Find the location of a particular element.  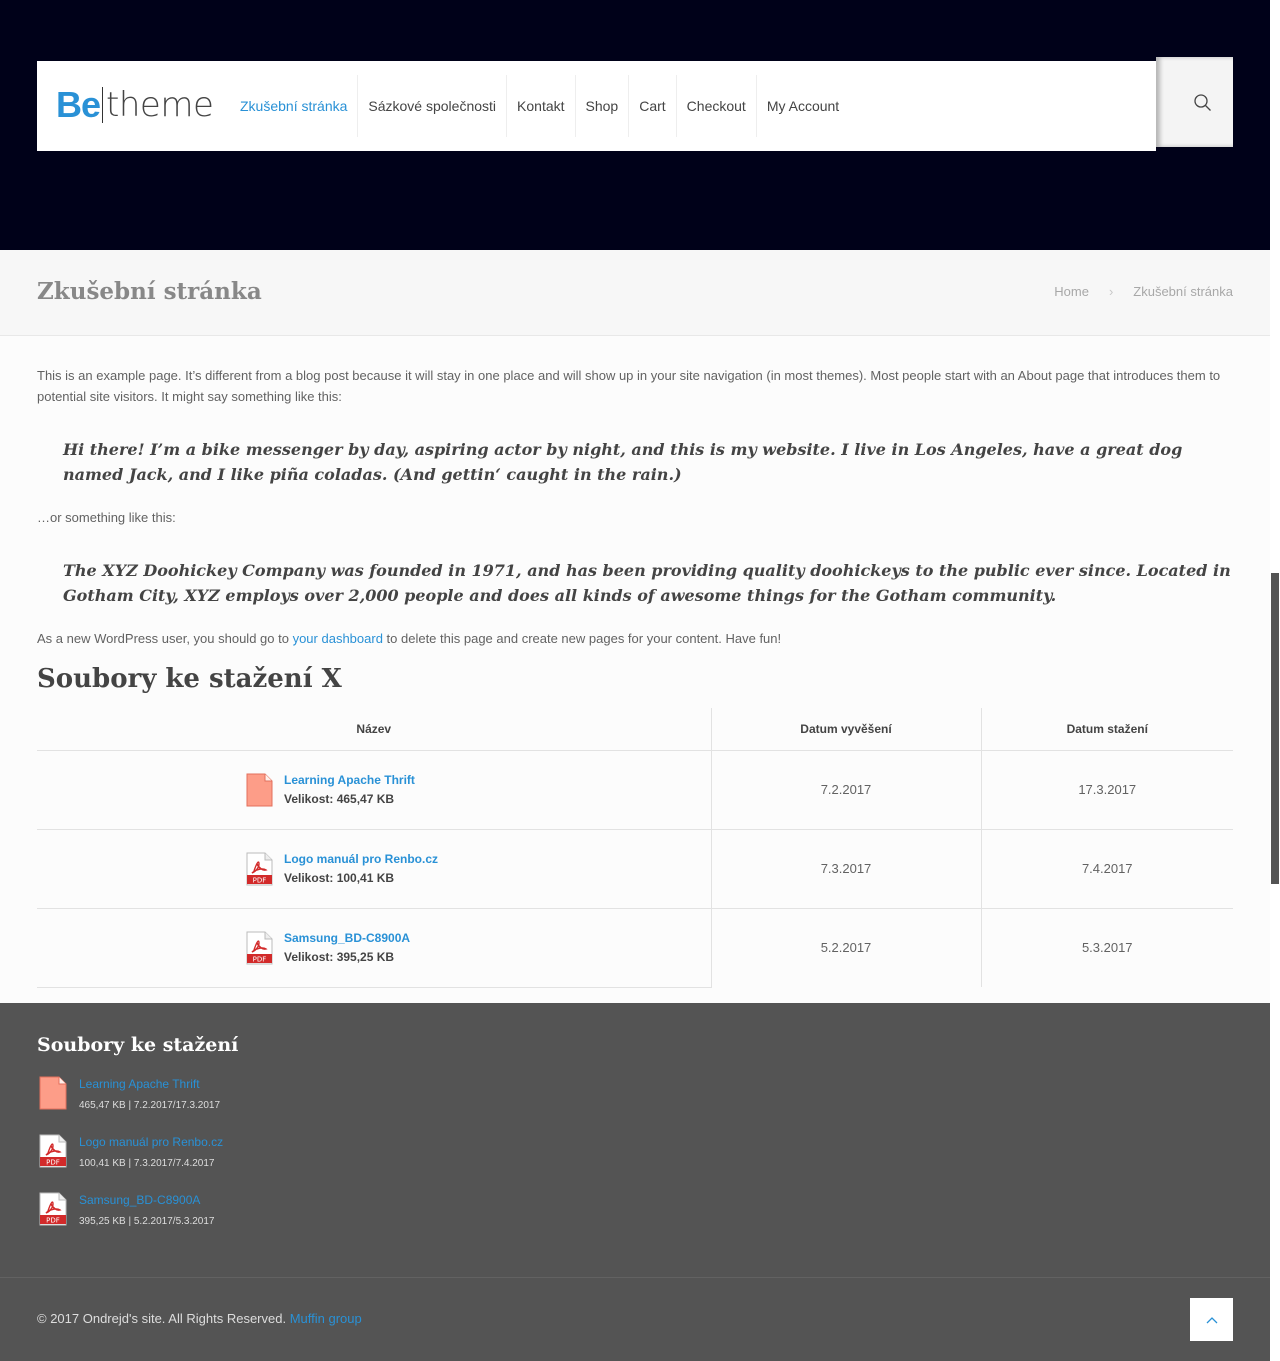

breadcrumb-home: Home is located at coordinates (1071, 291).